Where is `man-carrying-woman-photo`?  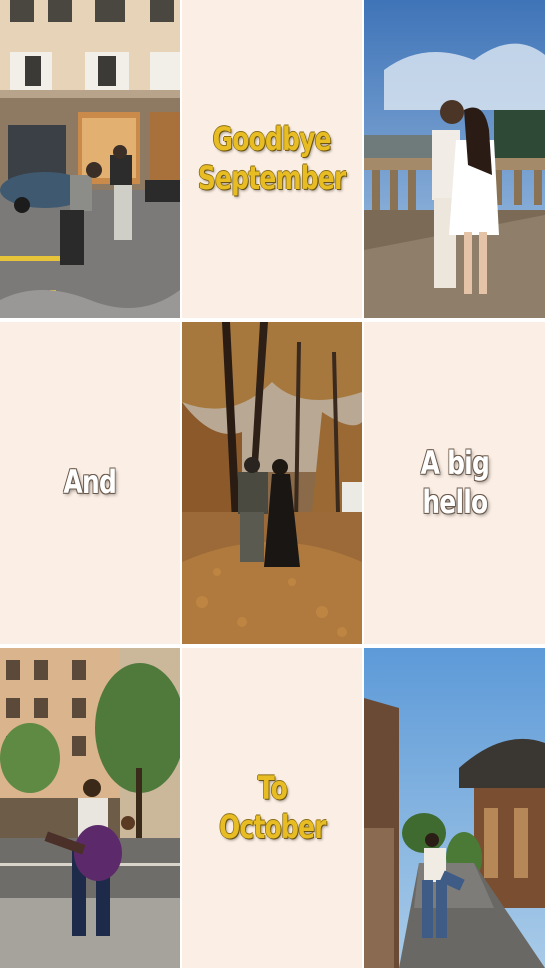
man-carrying-woman-photo is located at coordinates (90, 808).